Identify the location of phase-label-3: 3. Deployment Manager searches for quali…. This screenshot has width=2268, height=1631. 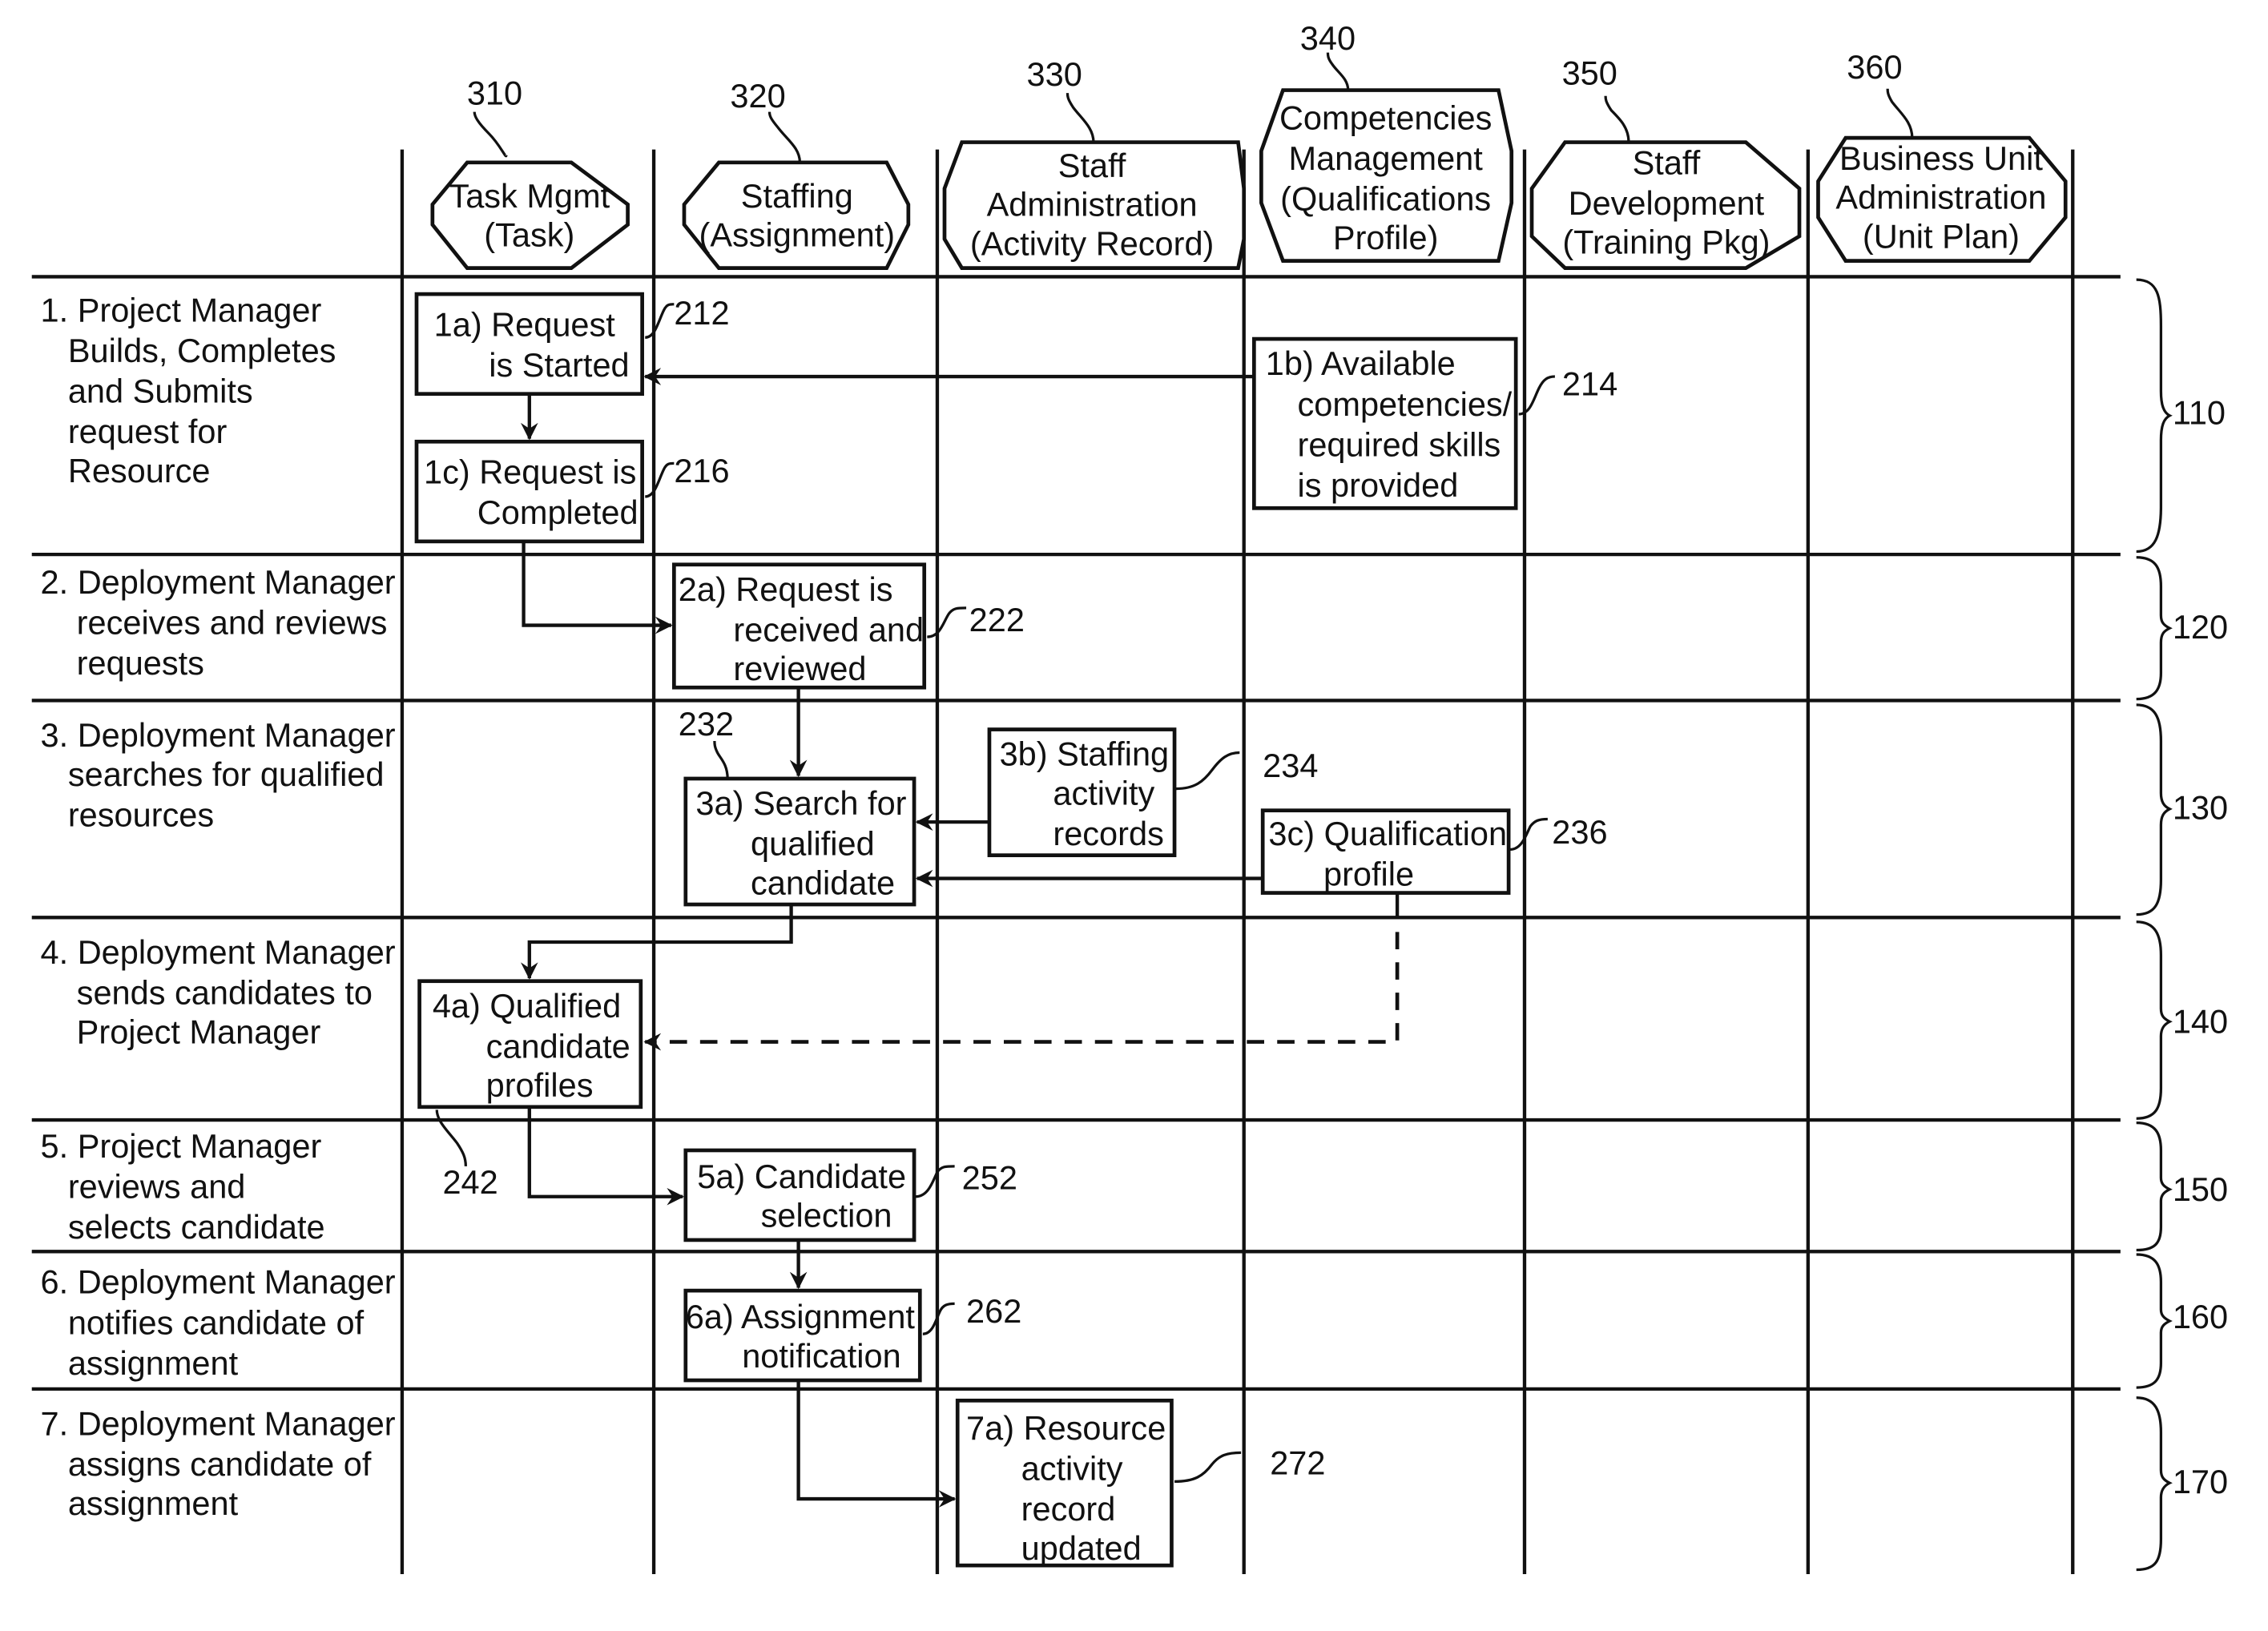
(219, 774).